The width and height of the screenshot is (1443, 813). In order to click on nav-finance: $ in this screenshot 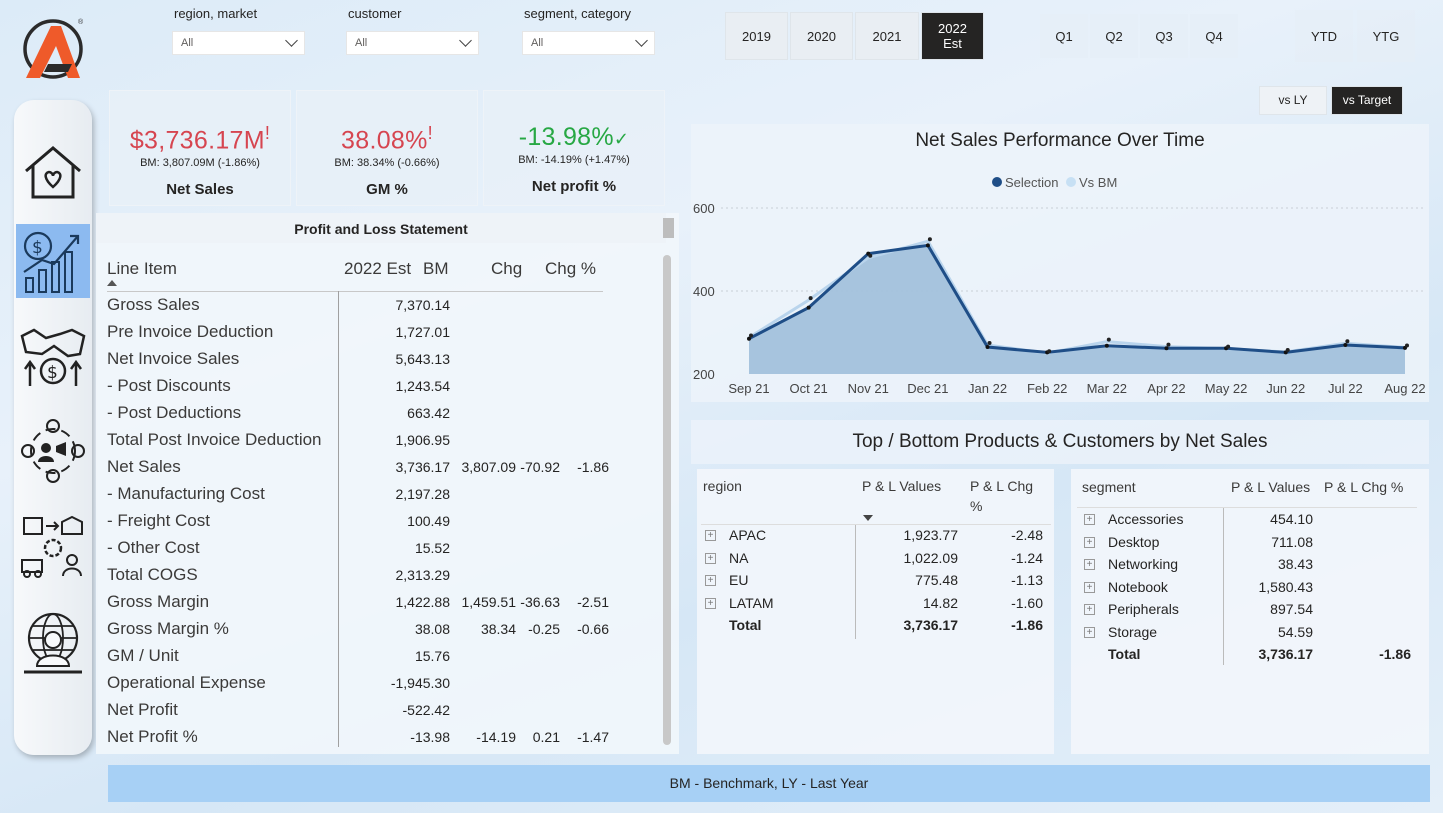, I will do `click(53, 261)`.